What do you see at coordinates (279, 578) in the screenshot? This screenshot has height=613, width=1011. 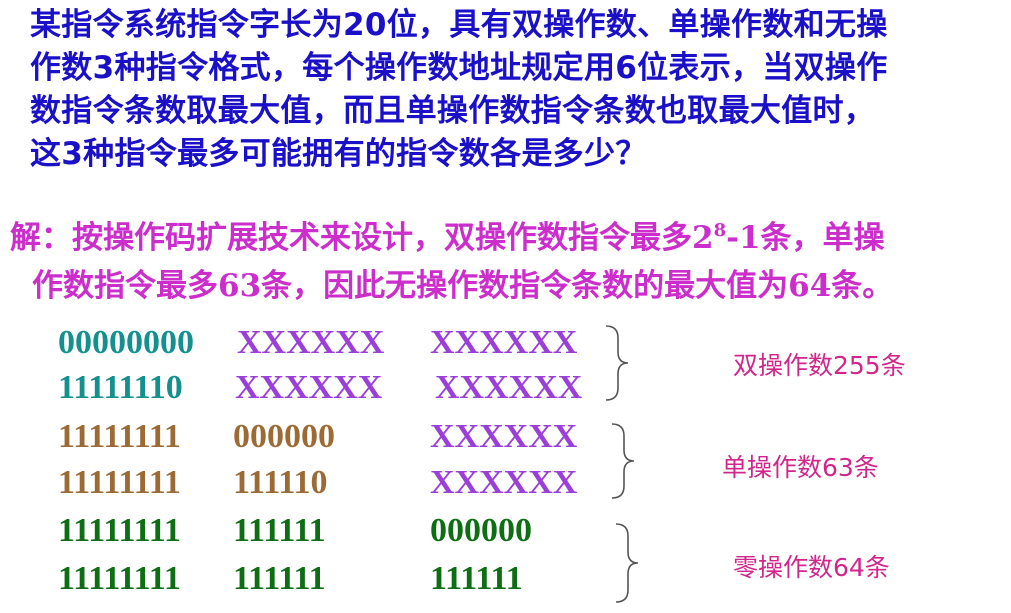 I see `row6-addr1: 111111` at bounding box center [279, 578].